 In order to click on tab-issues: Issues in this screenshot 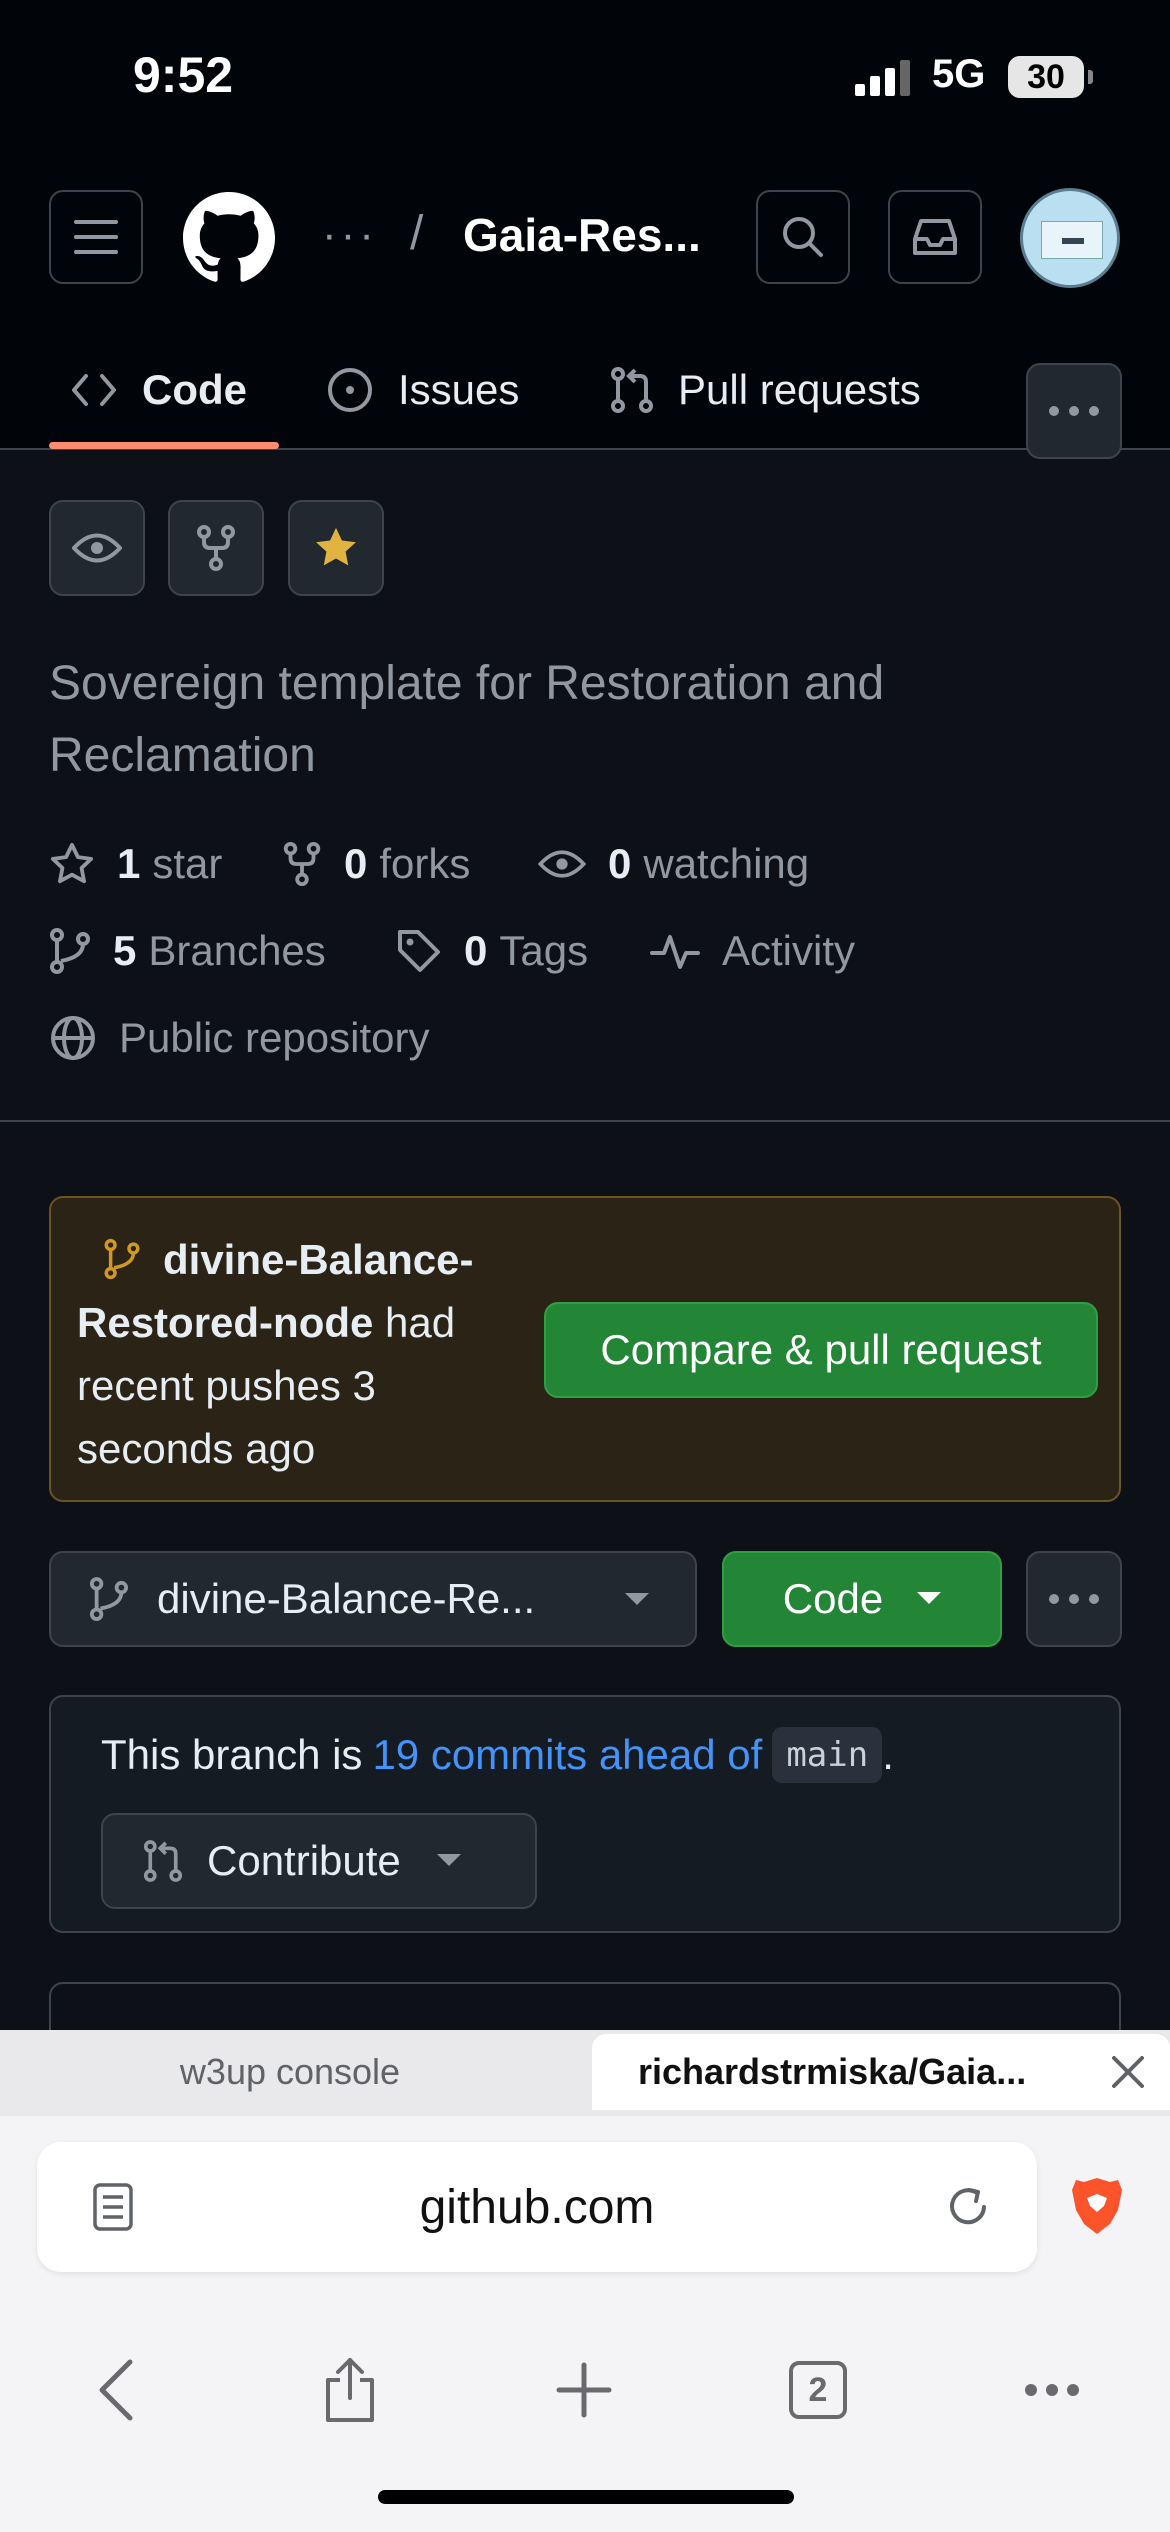, I will do `click(422, 390)`.